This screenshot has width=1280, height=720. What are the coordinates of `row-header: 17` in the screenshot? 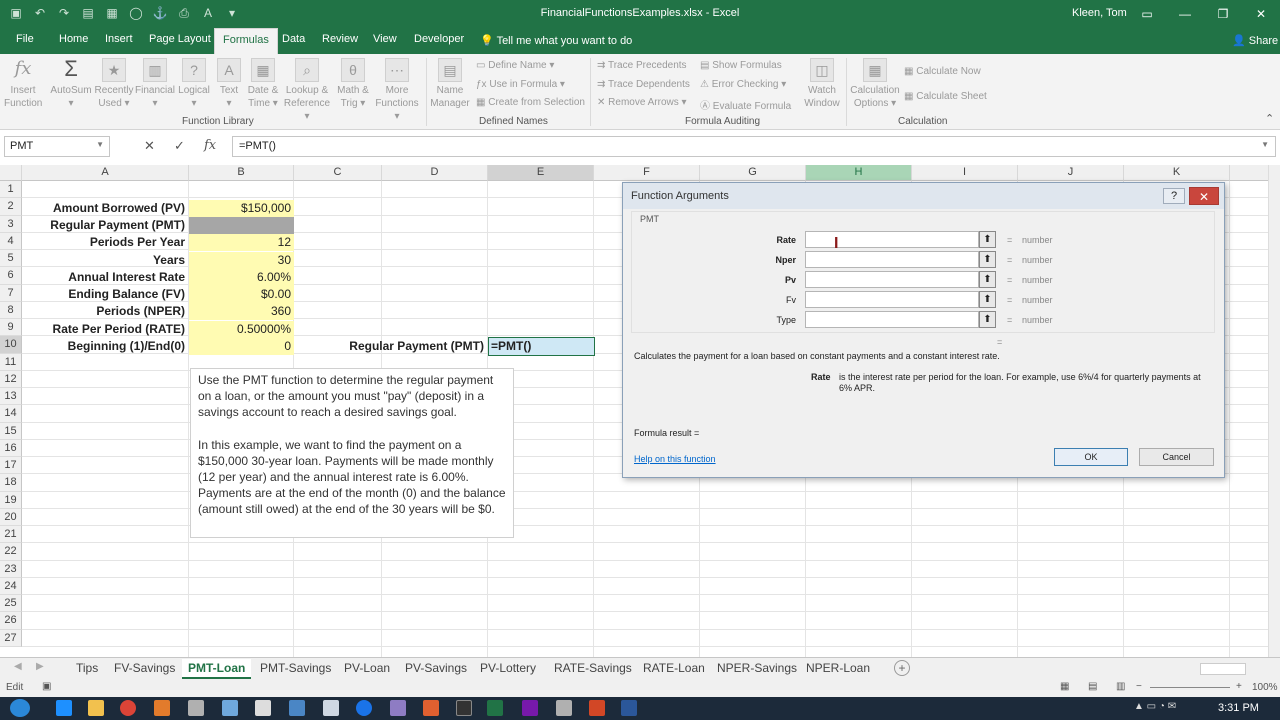 It's located at (11, 466).